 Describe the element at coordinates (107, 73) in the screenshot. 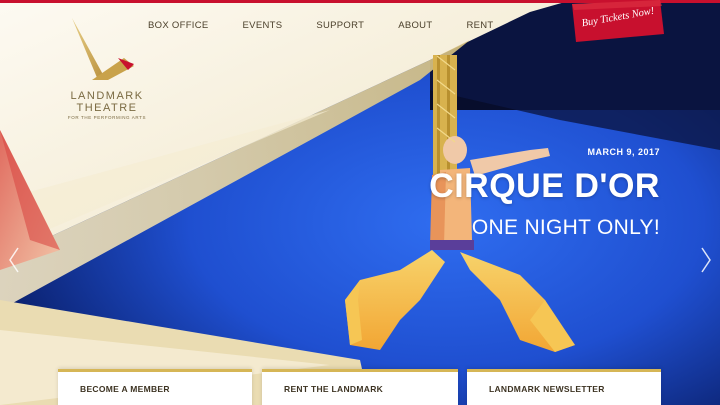

I see `landmark-logo: LANDMARK THEATRE FOR THE PERFORMING ARTS` at that location.